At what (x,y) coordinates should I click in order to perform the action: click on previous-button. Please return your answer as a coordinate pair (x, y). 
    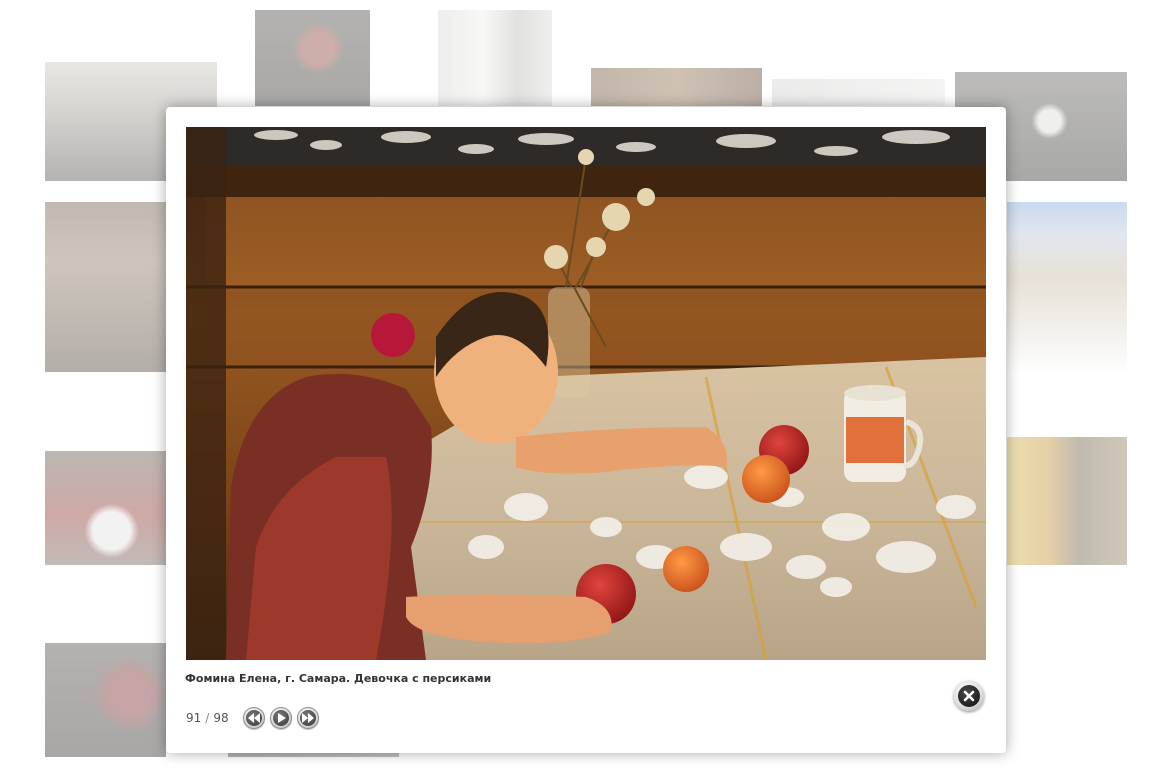
    Looking at the image, I should click on (254, 718).